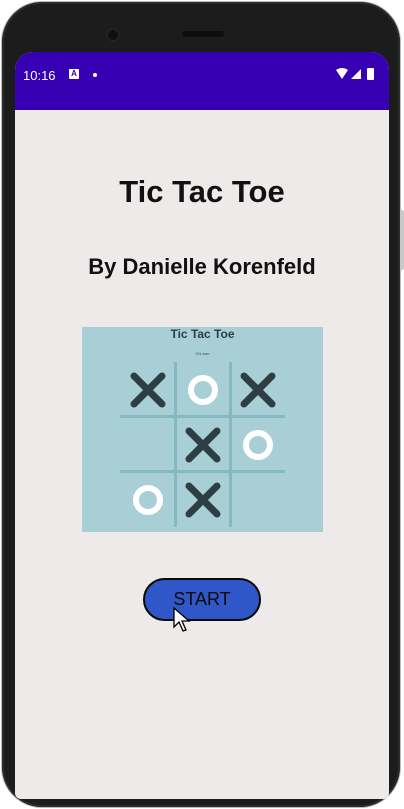 This screenshot has height=809, width=404. I want to click on status-time: 10:16, so click(39, 75).